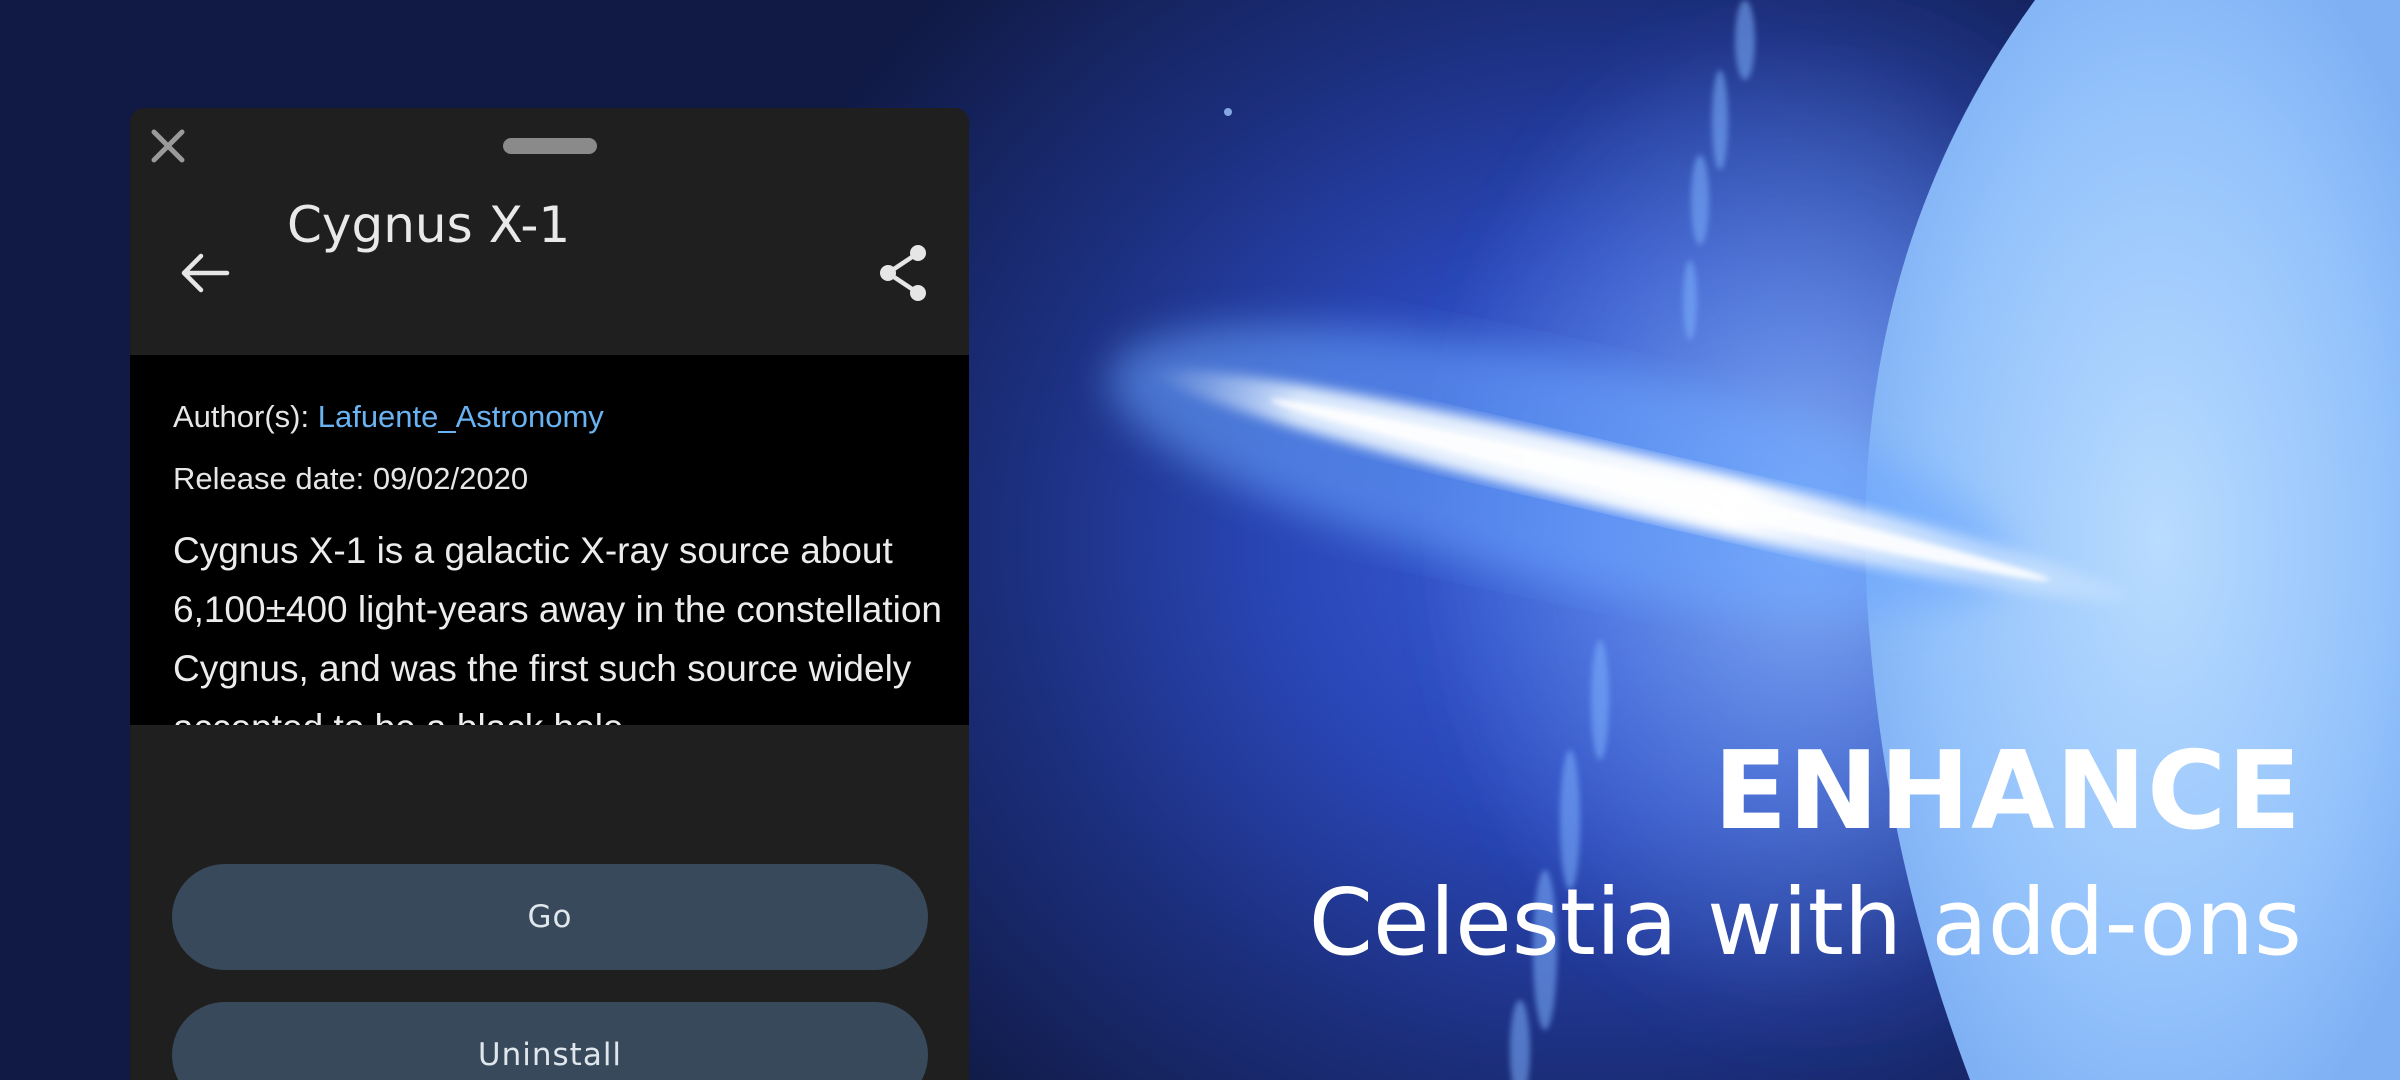 This screenshot has height=1080, width=2400. I want to click on share-icon, so click(903, 273).